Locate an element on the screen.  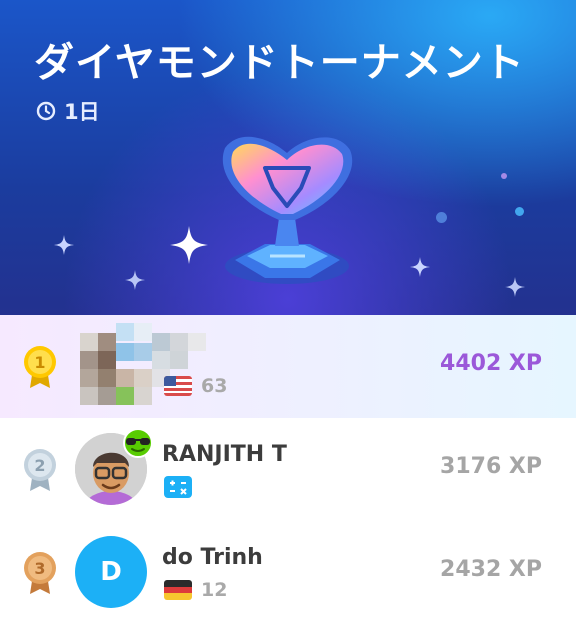
streak-count: 12 is located at coordinates (214, 590).